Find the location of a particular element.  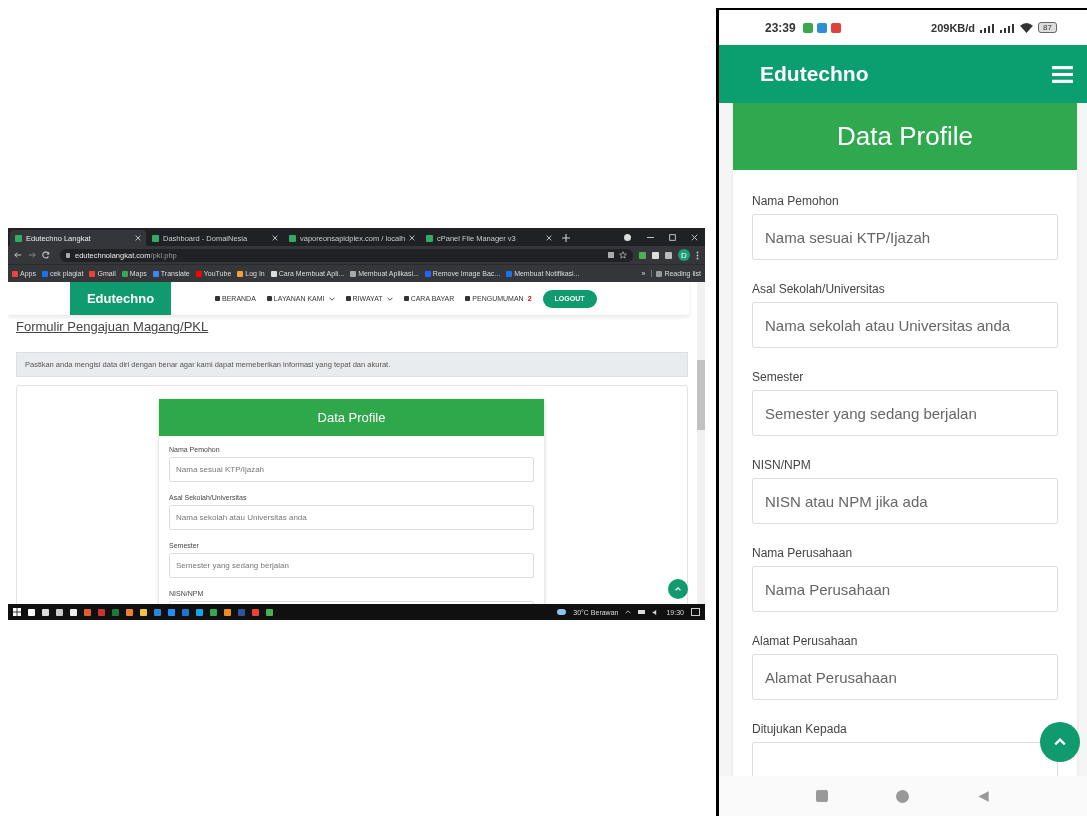

network-speed: 209KB/d is located at coordinates (953, 27).